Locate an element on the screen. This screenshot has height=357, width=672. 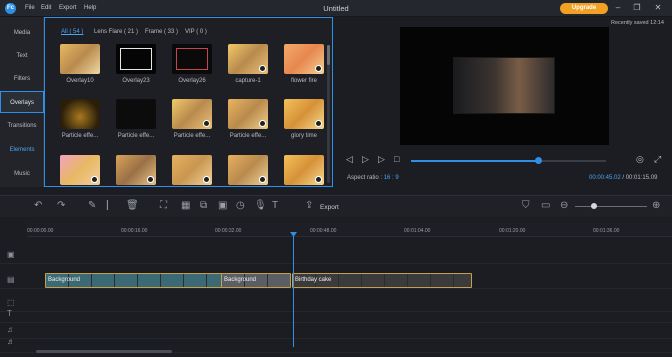
timecode: 00:00:45.02 / 00:01:15.09 is located at coordinates (623, 178).